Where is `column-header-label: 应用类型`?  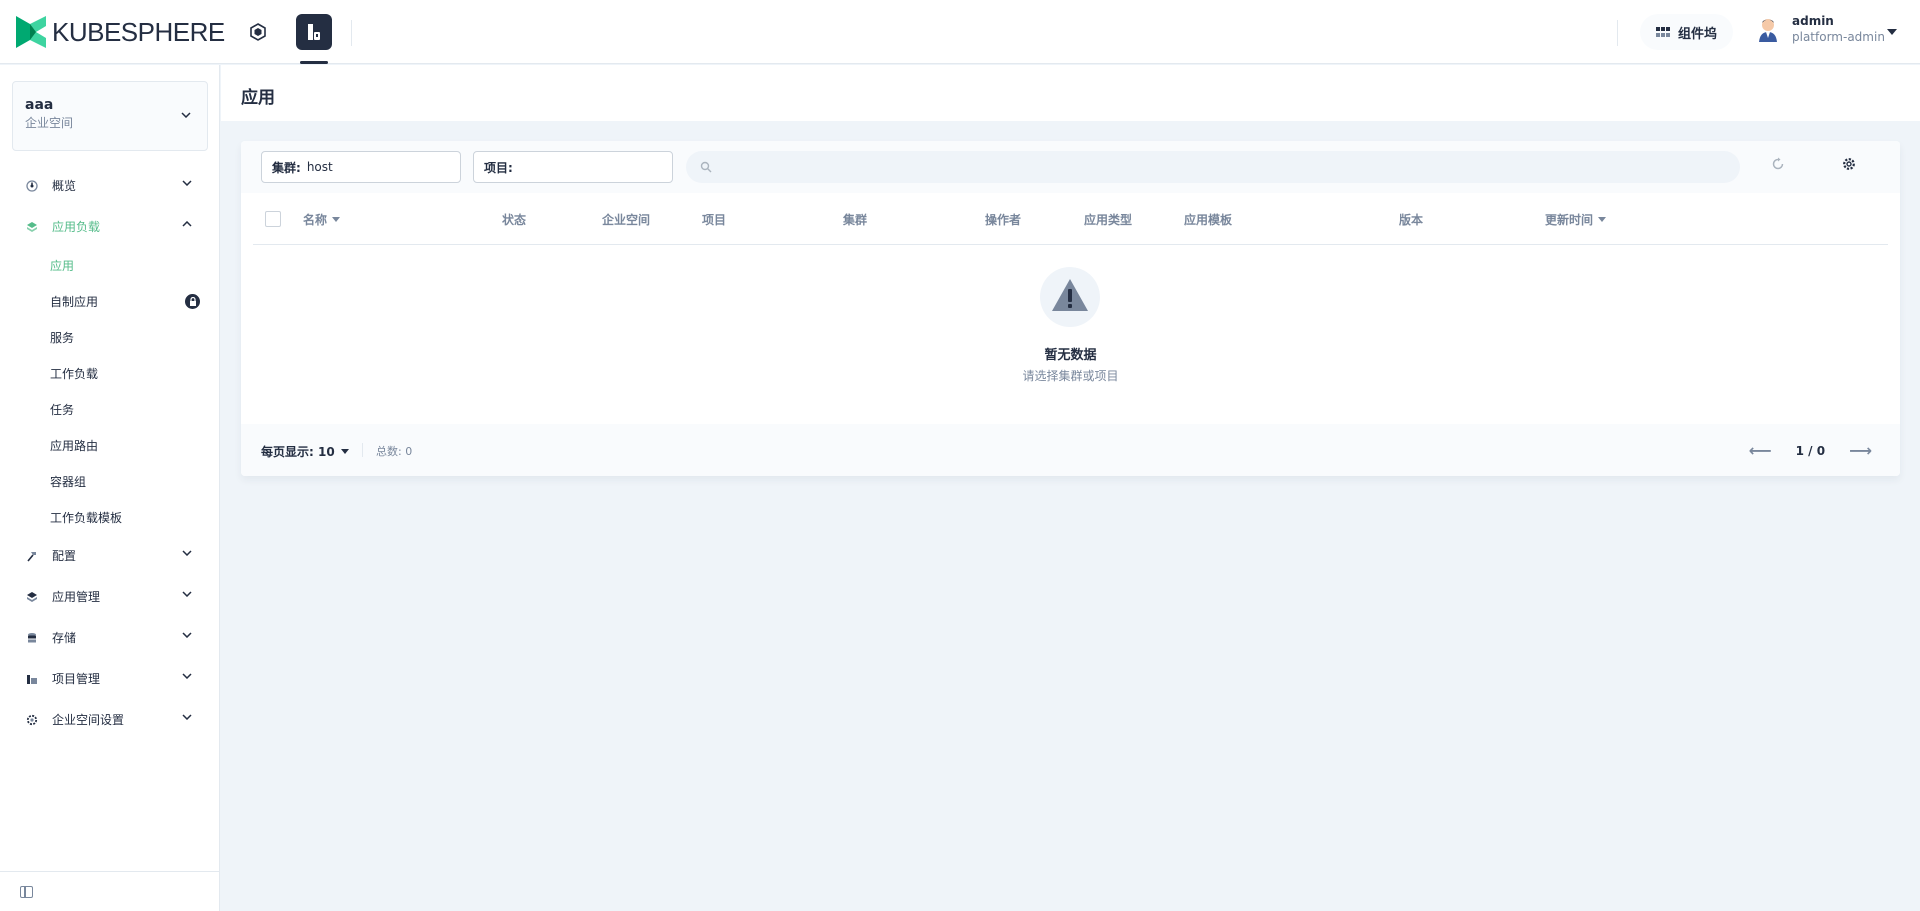 column-header-label: 应用类型 is located at coordinates (1108, 220).